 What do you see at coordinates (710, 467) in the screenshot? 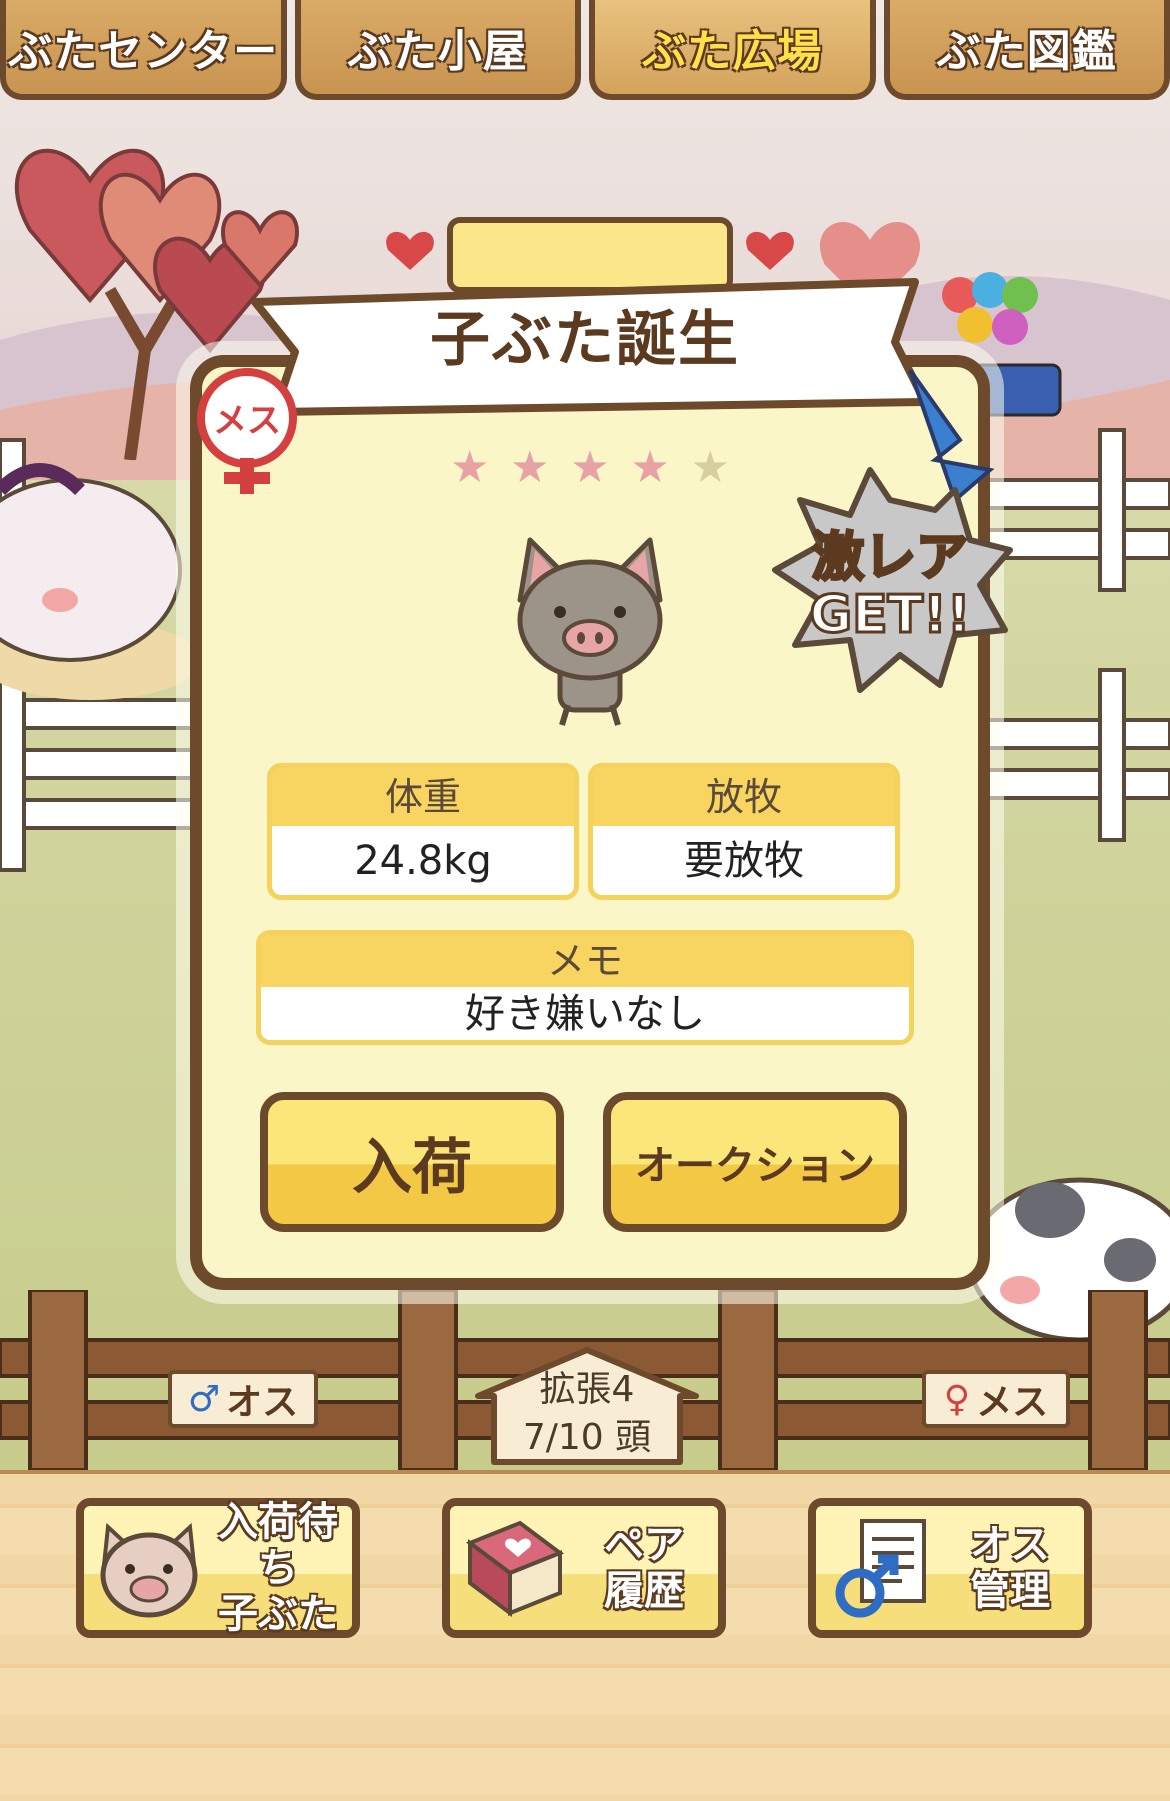
I see `star-empty-icon: ★` at bounding box center [710, 467].